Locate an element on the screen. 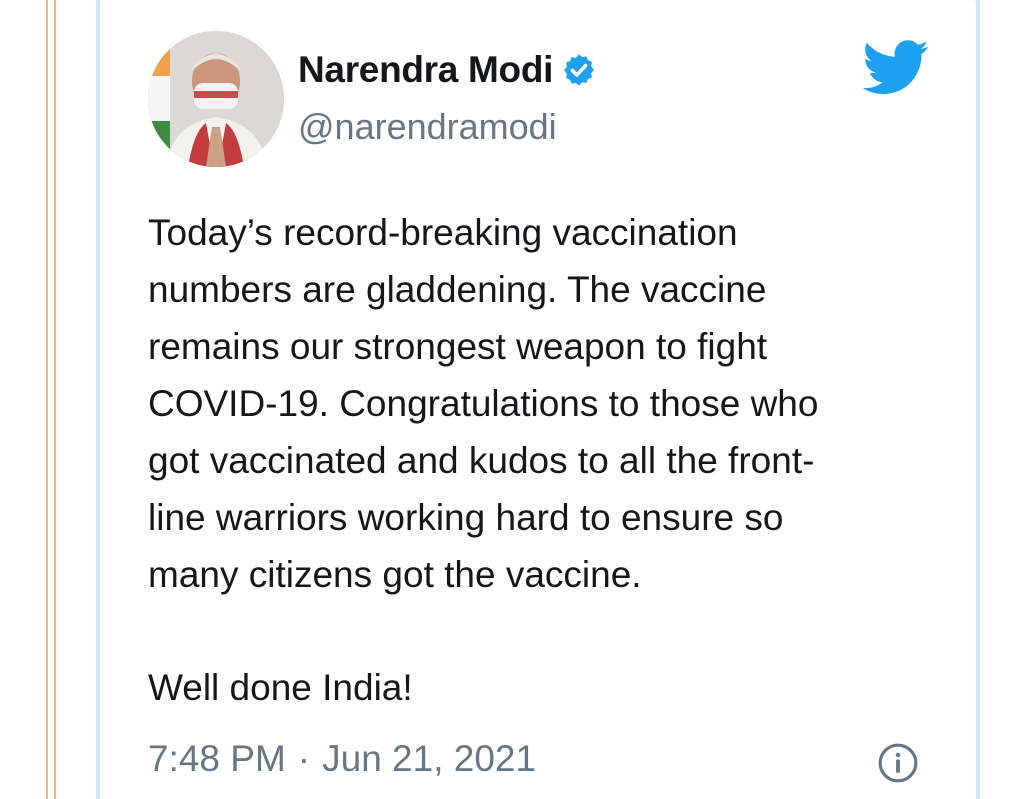 The height and width of the screenshot is (799, 1024). tweet-text-line: many citizens got the vaccine. is located at coordinates (395, 574).